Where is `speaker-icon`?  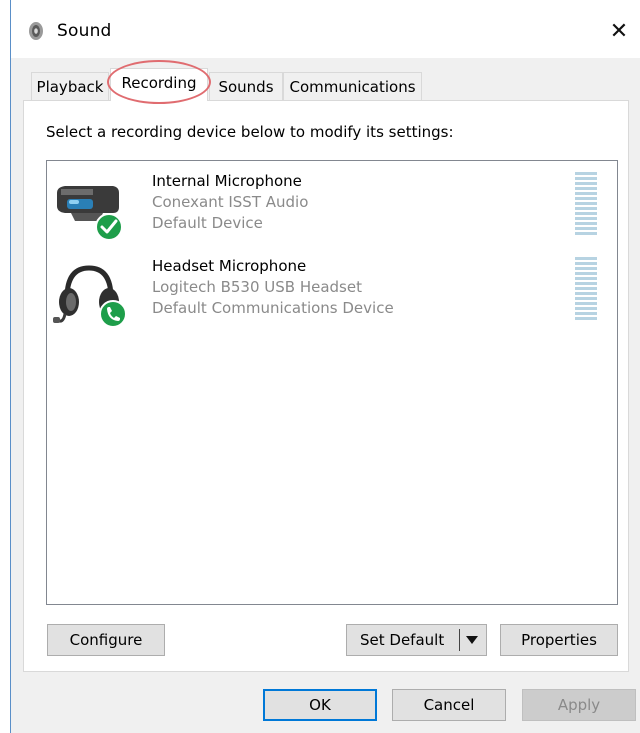
speaker-icon is located at coordinates (36, 31).